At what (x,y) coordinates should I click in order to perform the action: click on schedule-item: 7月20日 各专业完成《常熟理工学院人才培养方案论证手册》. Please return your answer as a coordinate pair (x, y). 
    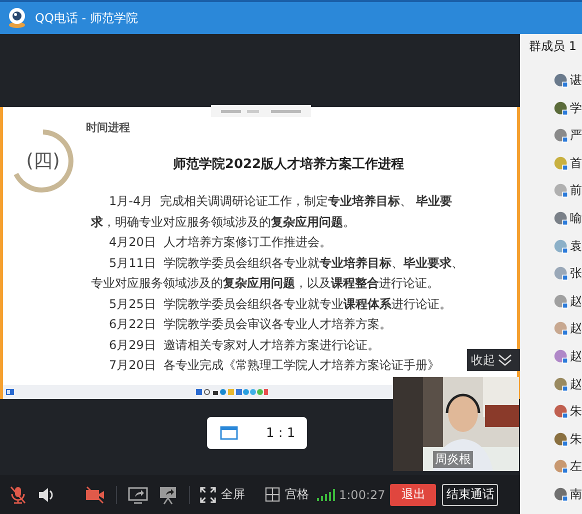
    Looking at the image, I should click on (274, 365).